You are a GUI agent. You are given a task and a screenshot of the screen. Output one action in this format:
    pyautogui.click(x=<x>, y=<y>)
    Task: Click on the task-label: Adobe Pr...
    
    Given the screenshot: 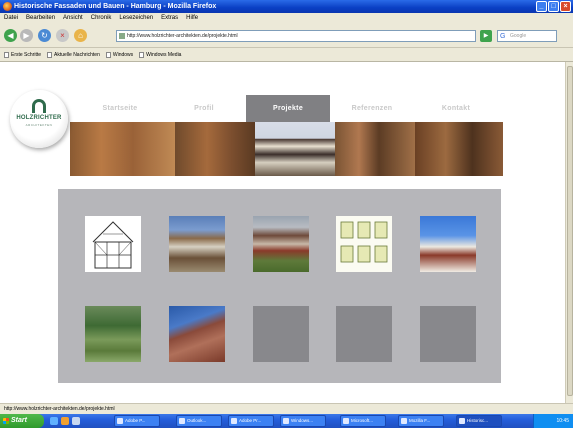 What is the action you would take?
    pyautogui.click(x=250, y=420)
    